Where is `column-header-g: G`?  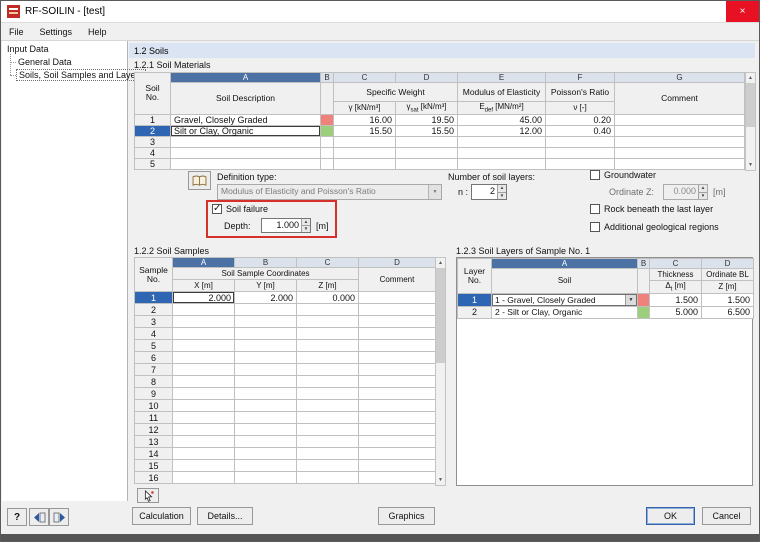 column-header-g: G is located at coordinates (679, 77).